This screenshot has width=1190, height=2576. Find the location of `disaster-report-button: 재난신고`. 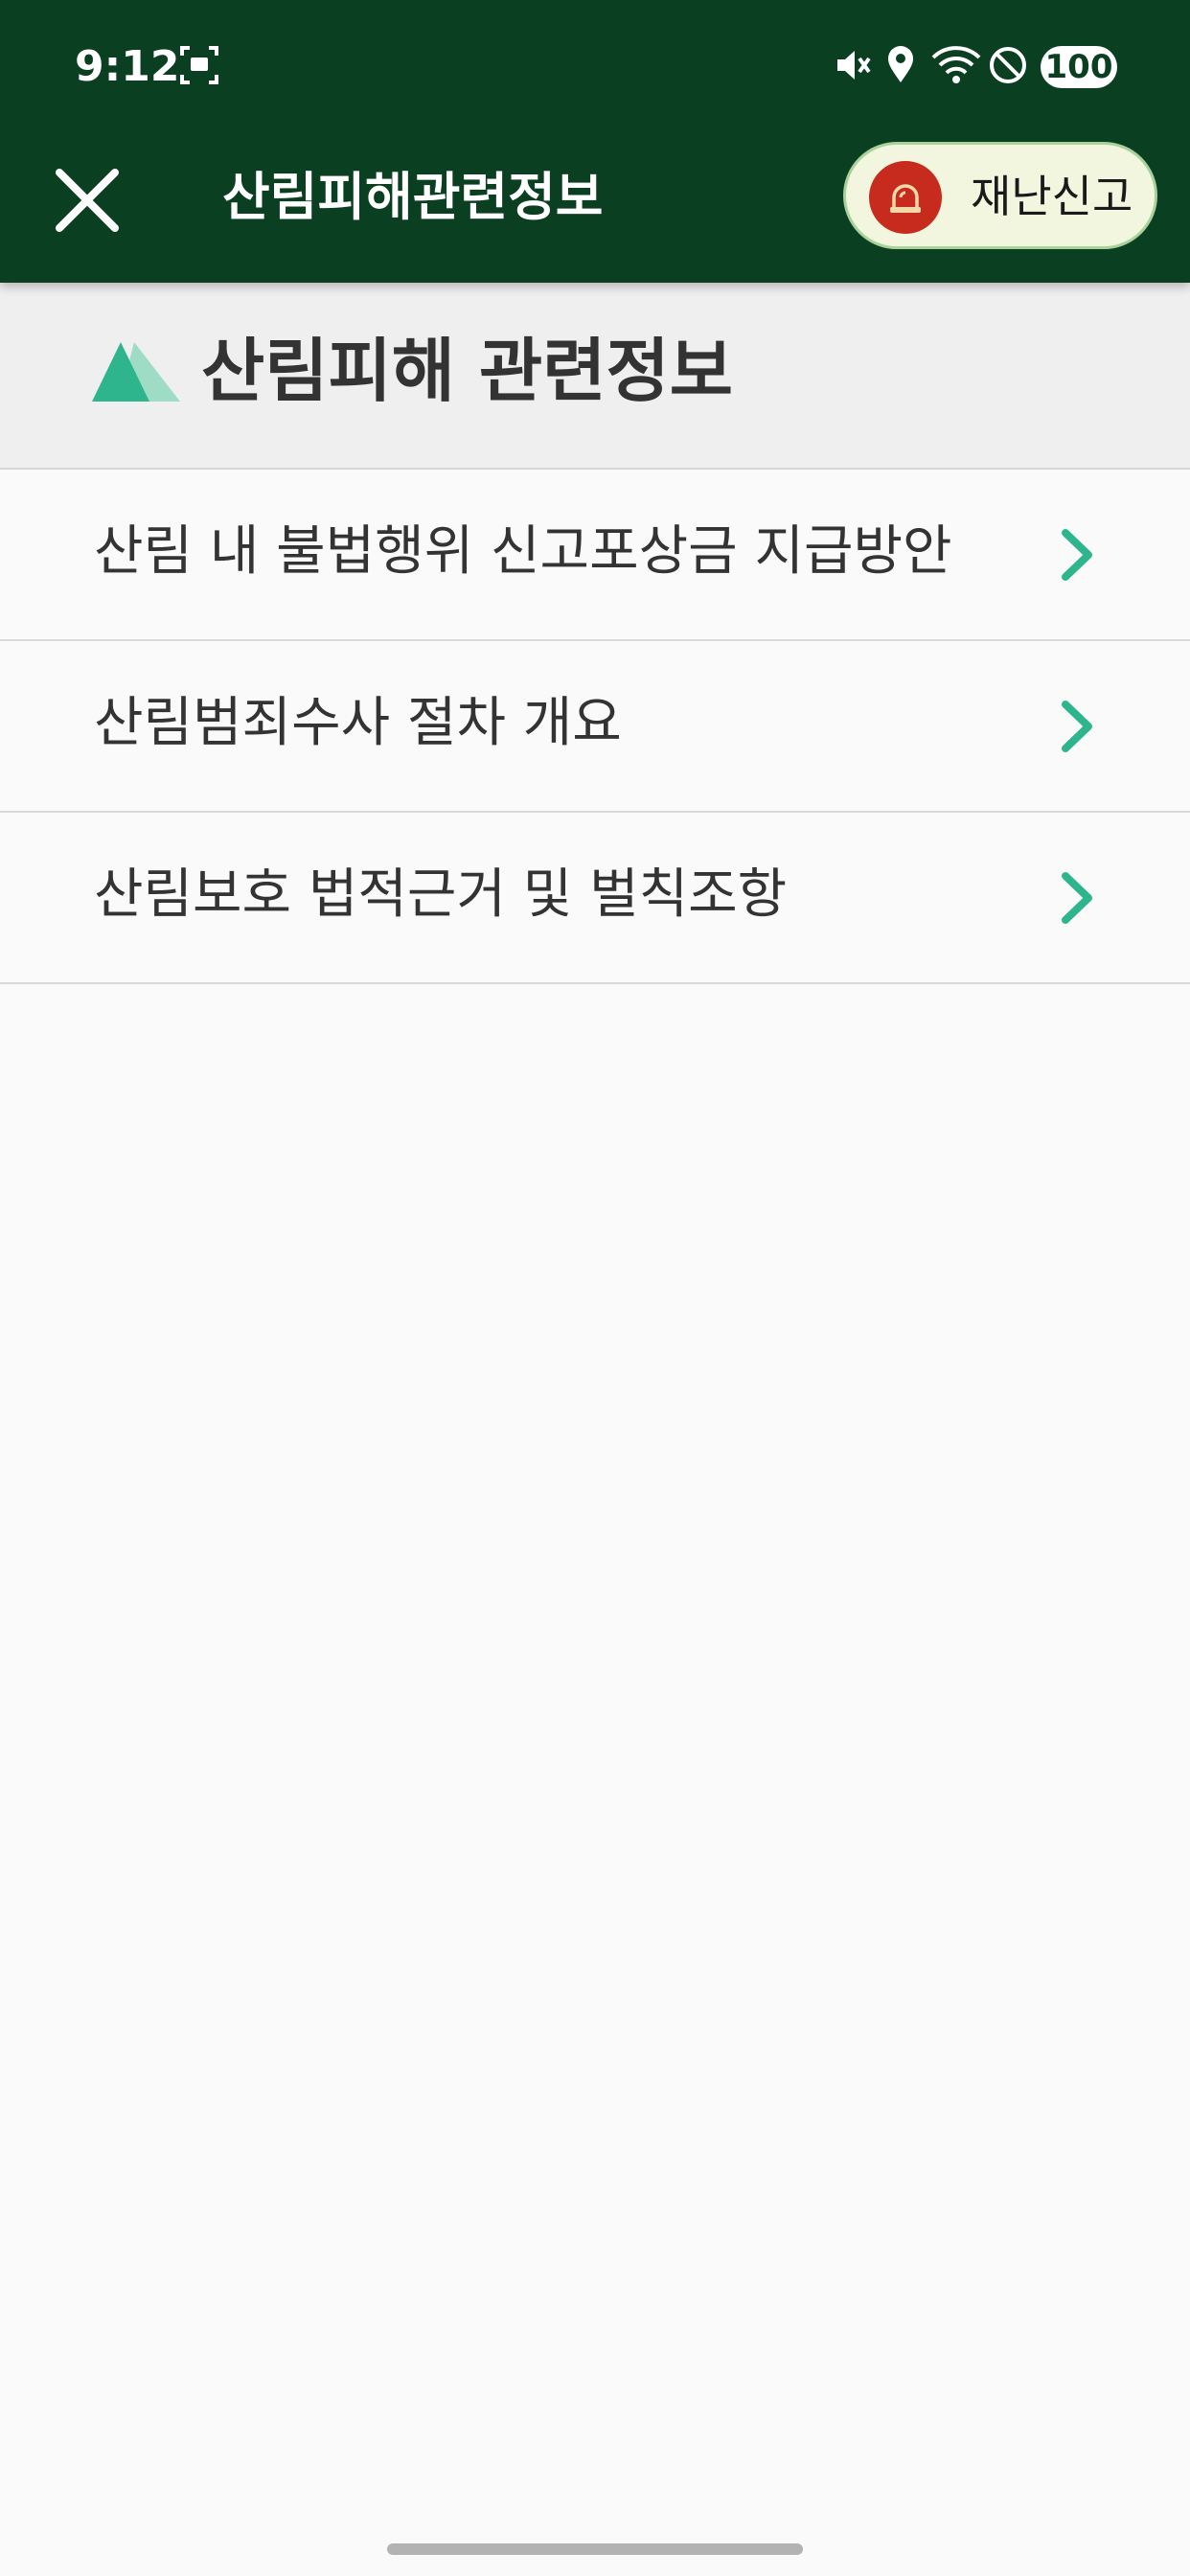

disaster-report-button: 재난신고 is located at coordinates (1000, 195).